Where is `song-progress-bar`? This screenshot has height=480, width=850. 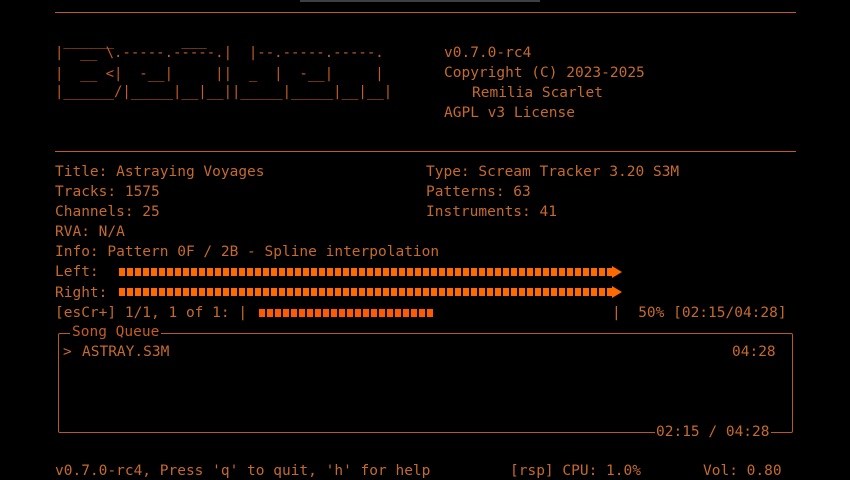 song-progress-bar is located at coordinates (347, 313).